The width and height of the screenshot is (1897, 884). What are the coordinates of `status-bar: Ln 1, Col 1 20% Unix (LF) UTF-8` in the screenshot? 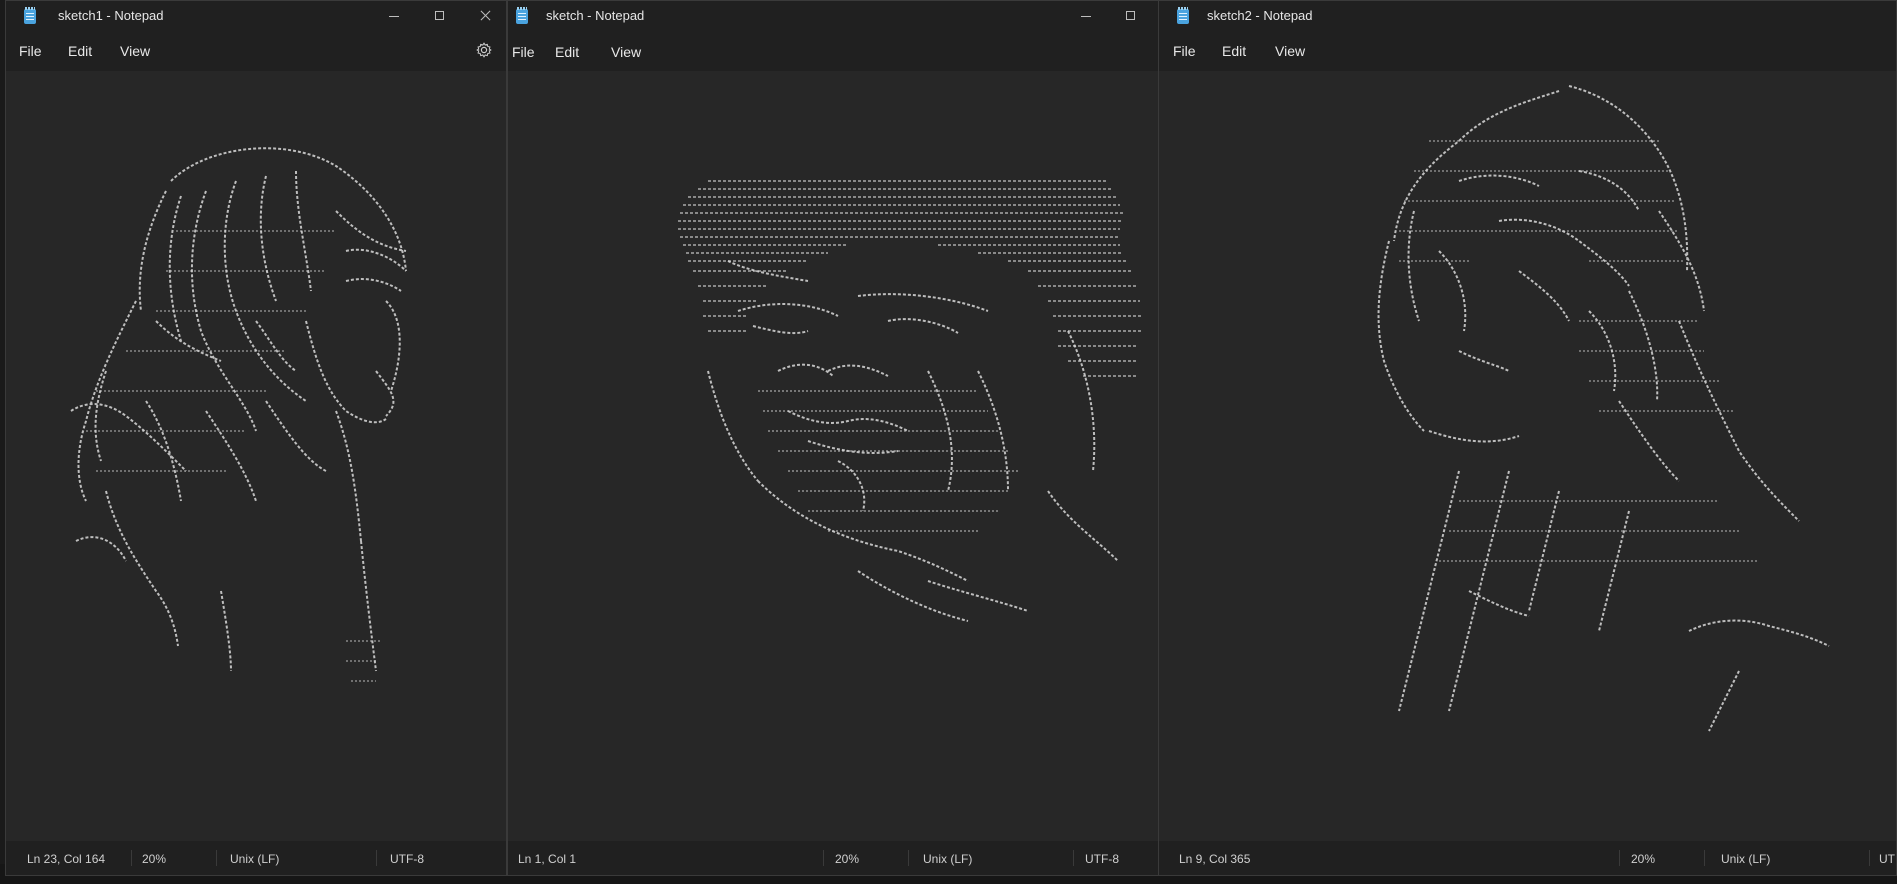 It's located at (833, 858).